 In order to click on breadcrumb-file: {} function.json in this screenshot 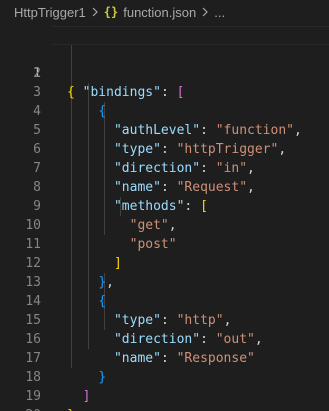, I will do `click(150, 12)`.